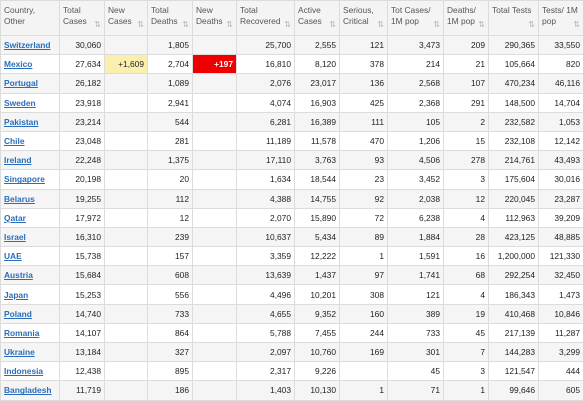  I want to click on country-link: UAE, so click(13, 256).